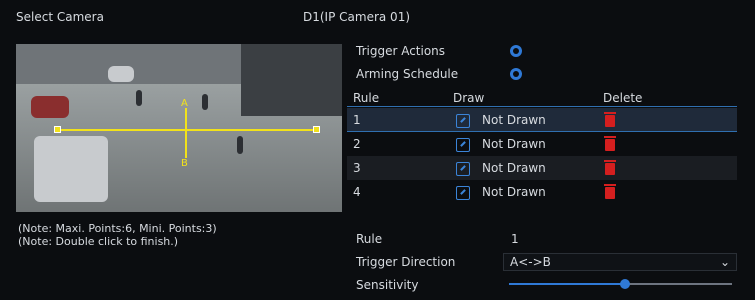  I want to click on table-row: 3 Not Drawn, so click(542, 168).